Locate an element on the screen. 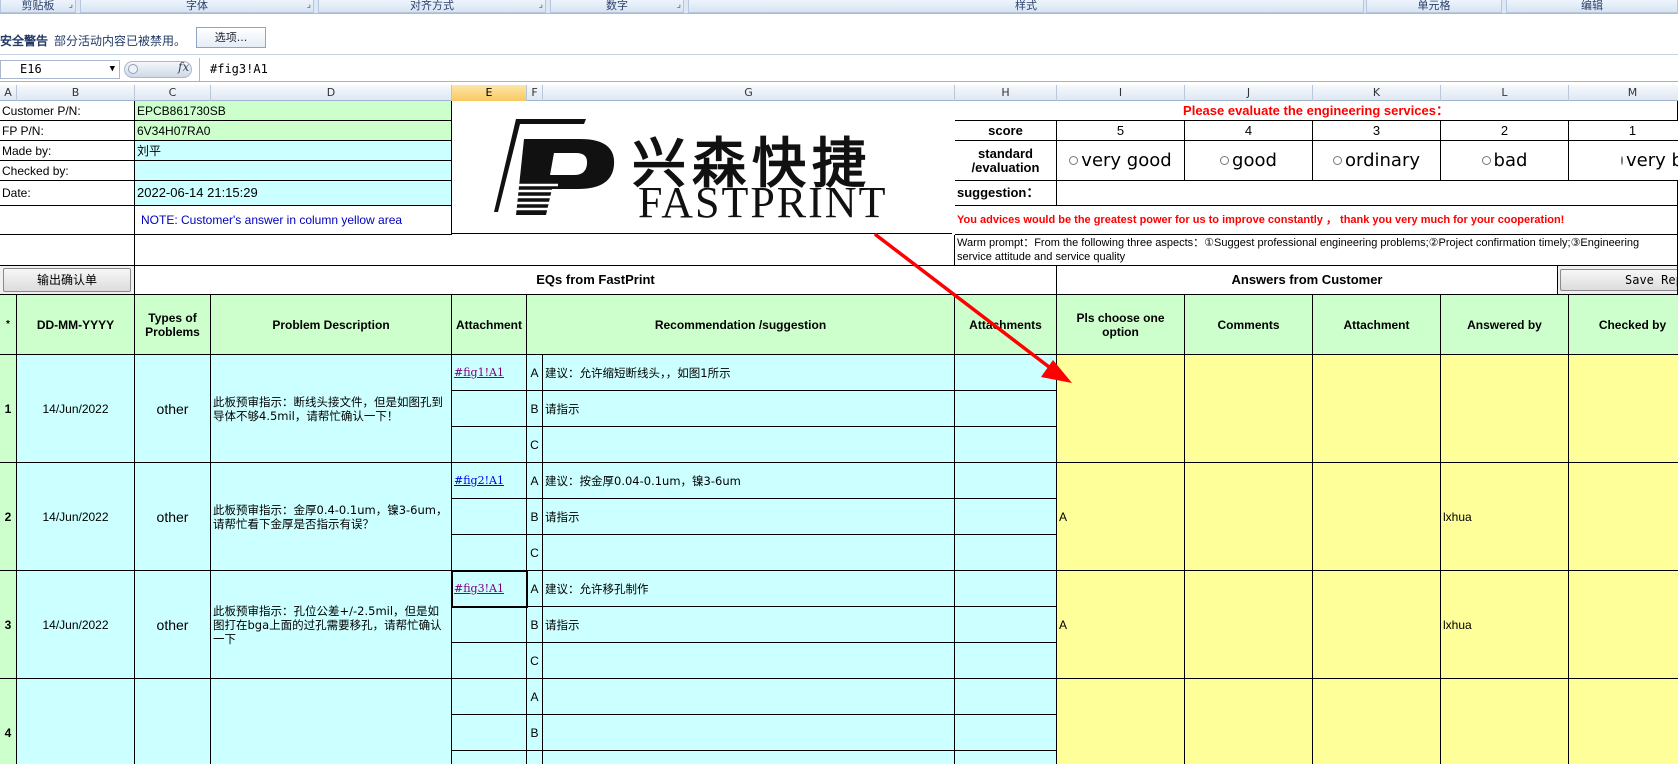 Image resolution: width=1678 pixels, height=764 pixels. ribbon-group-alignment: 对齐方式 ⌟ is located at coordinates (432, 6).